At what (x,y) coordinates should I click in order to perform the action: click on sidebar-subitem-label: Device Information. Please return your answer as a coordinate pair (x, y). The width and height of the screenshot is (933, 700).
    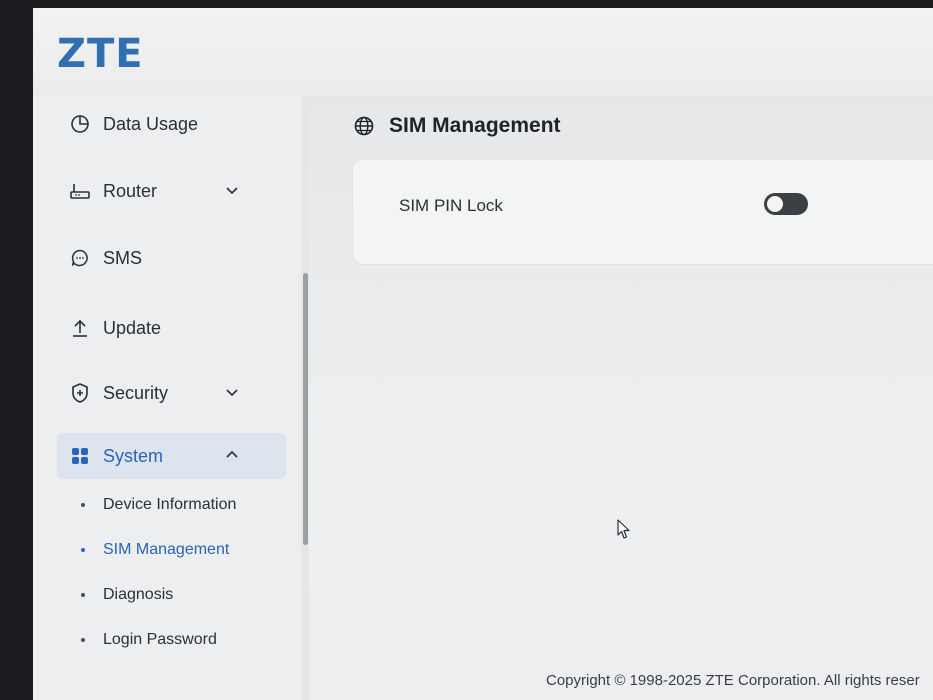
    Looking at the image, I should click on (170, 504).